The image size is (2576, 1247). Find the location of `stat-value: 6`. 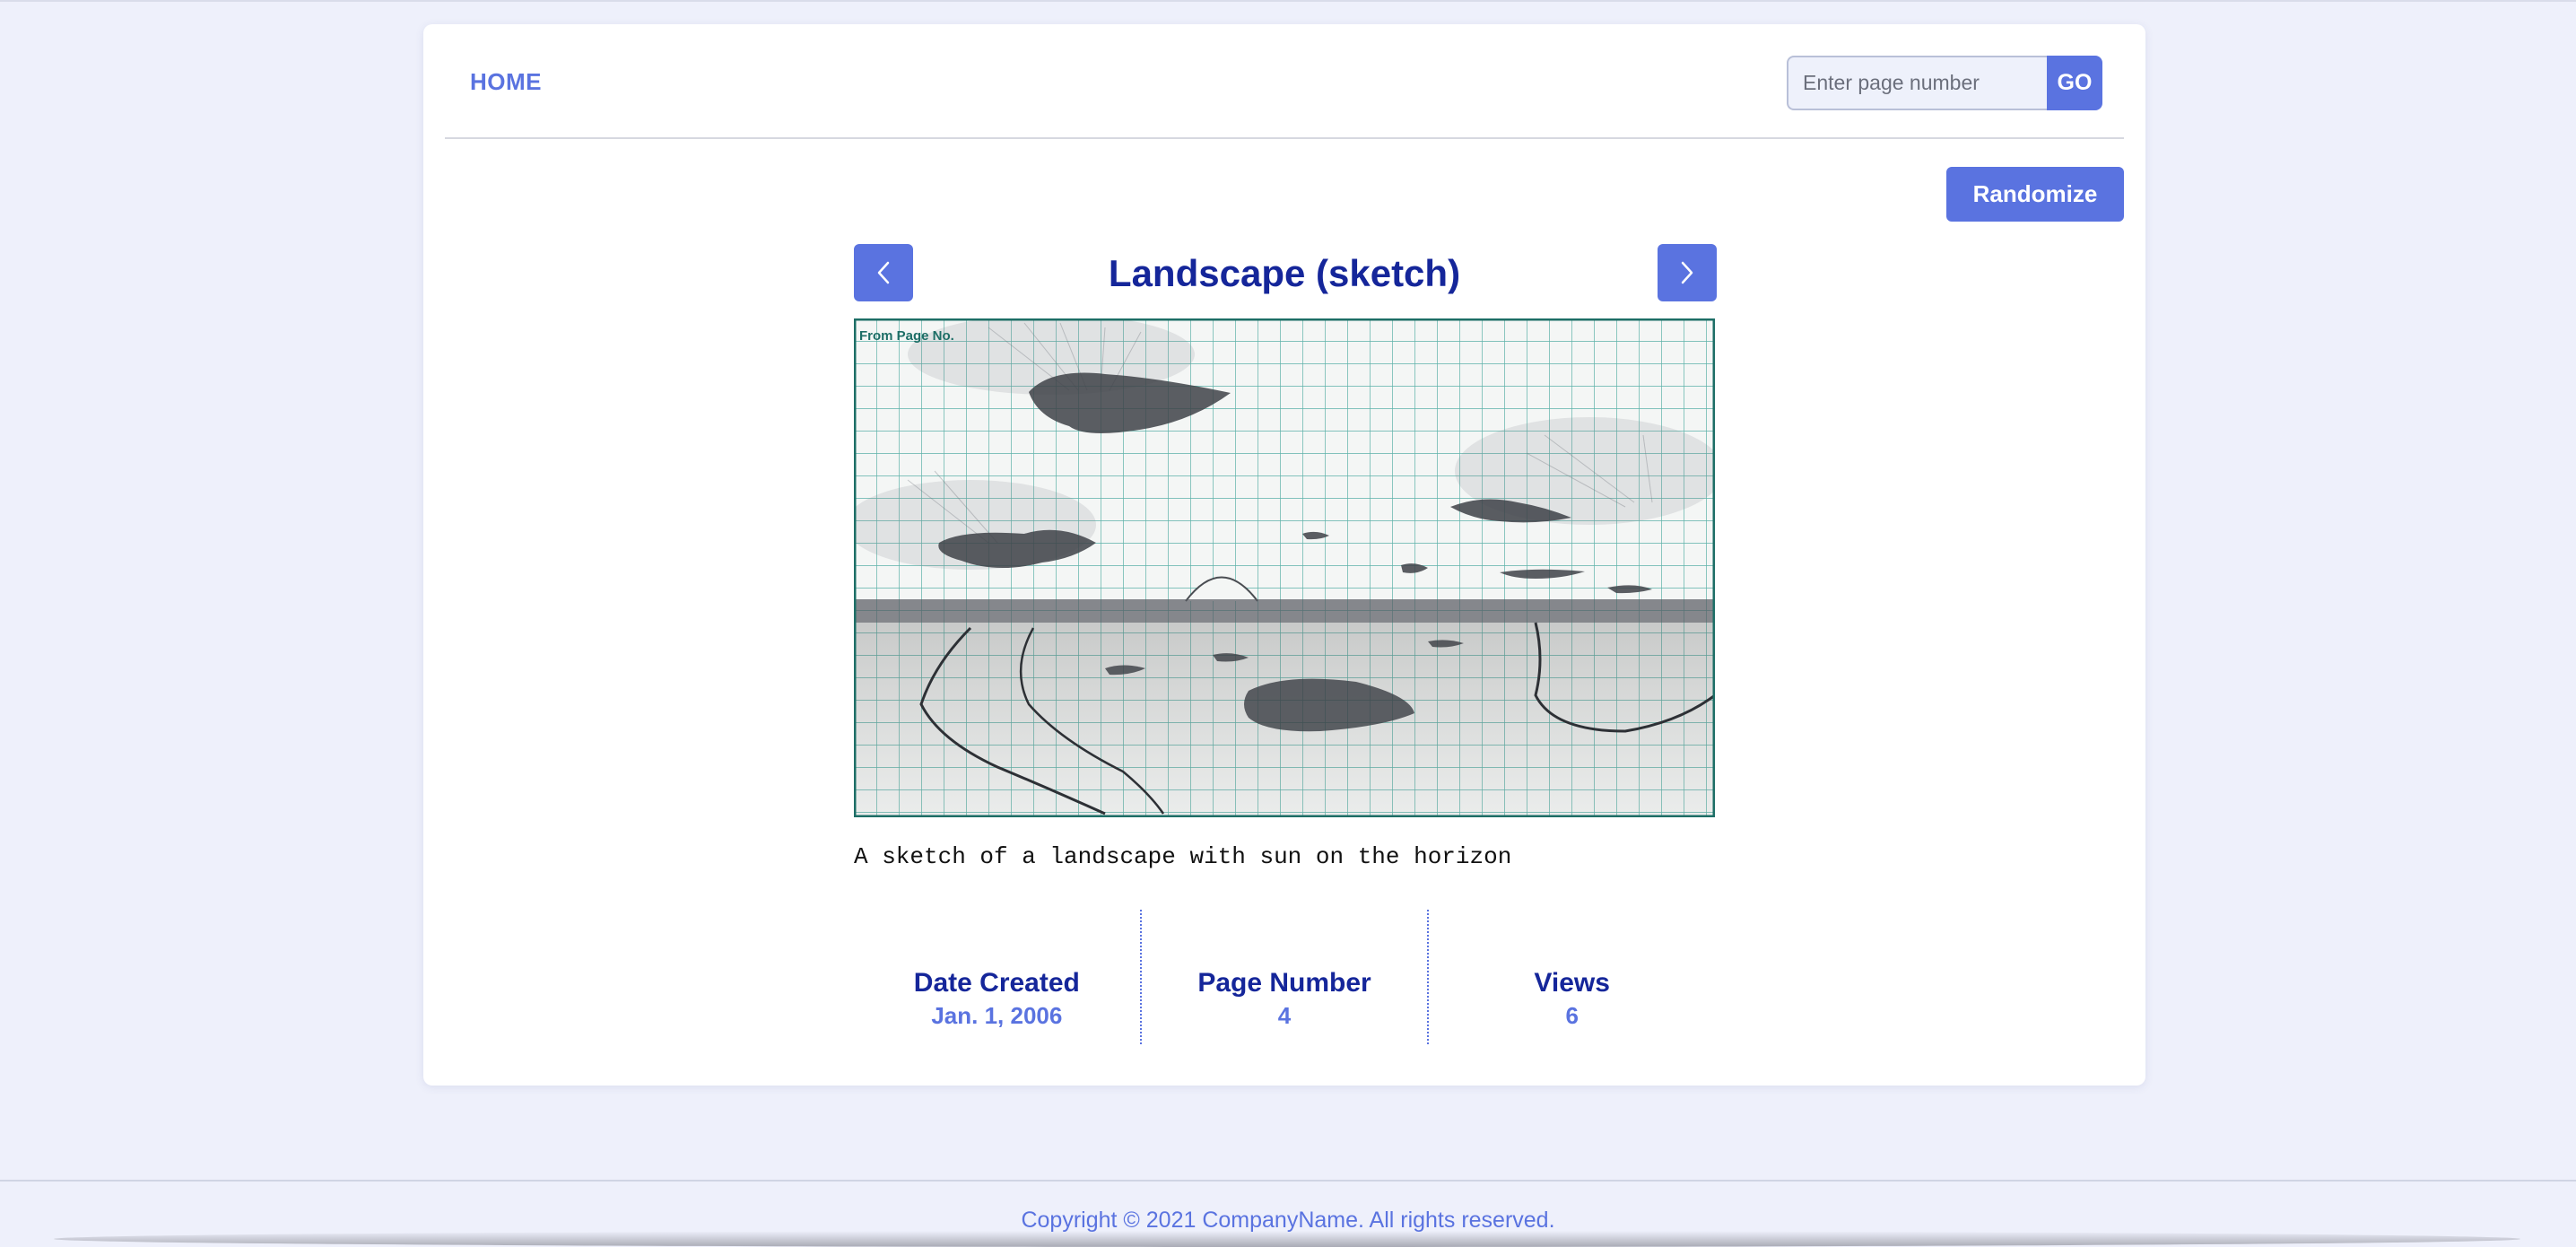

stat-value: 6 is located at coordinates (1572, 1015).